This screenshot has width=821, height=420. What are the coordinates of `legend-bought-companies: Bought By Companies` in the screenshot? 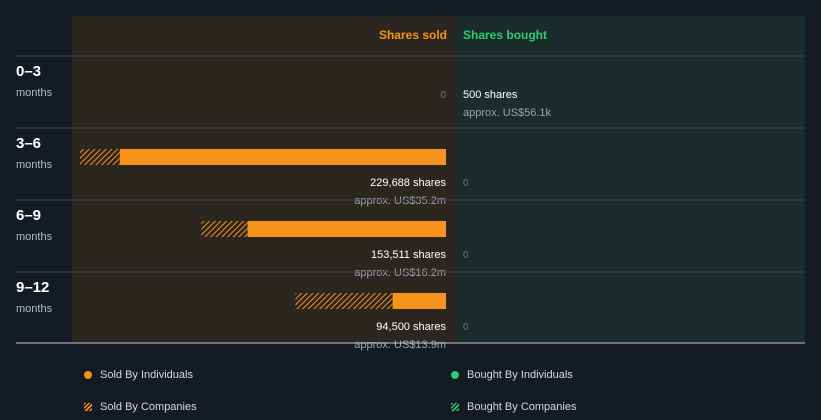 It's located at (513, 407).